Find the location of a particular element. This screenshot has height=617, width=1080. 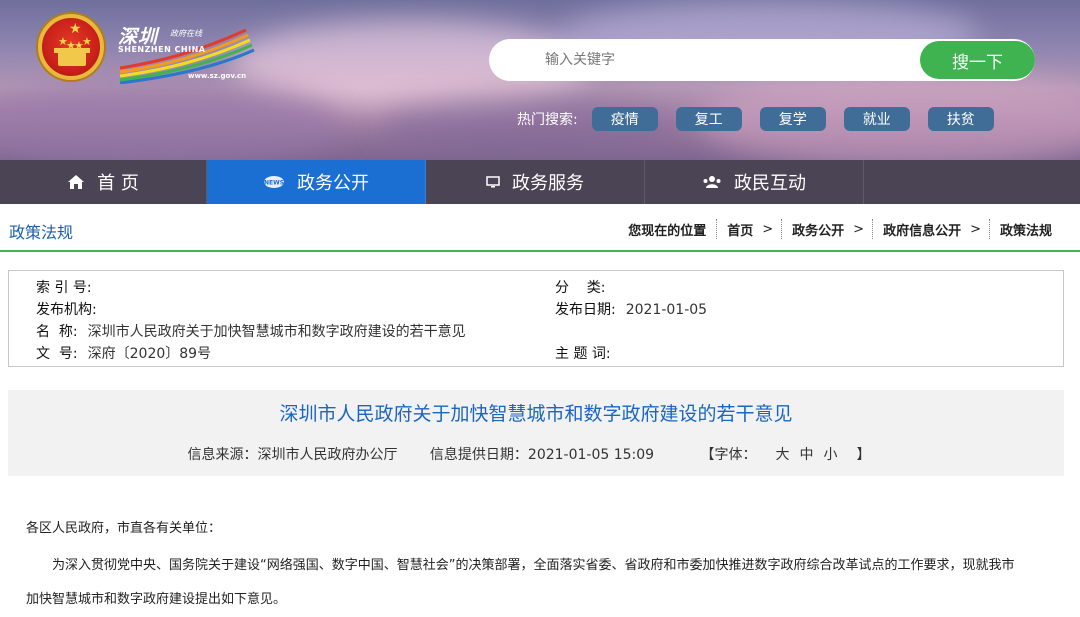

meta-label: 主 题 词: is located at coordinates (583, 354).